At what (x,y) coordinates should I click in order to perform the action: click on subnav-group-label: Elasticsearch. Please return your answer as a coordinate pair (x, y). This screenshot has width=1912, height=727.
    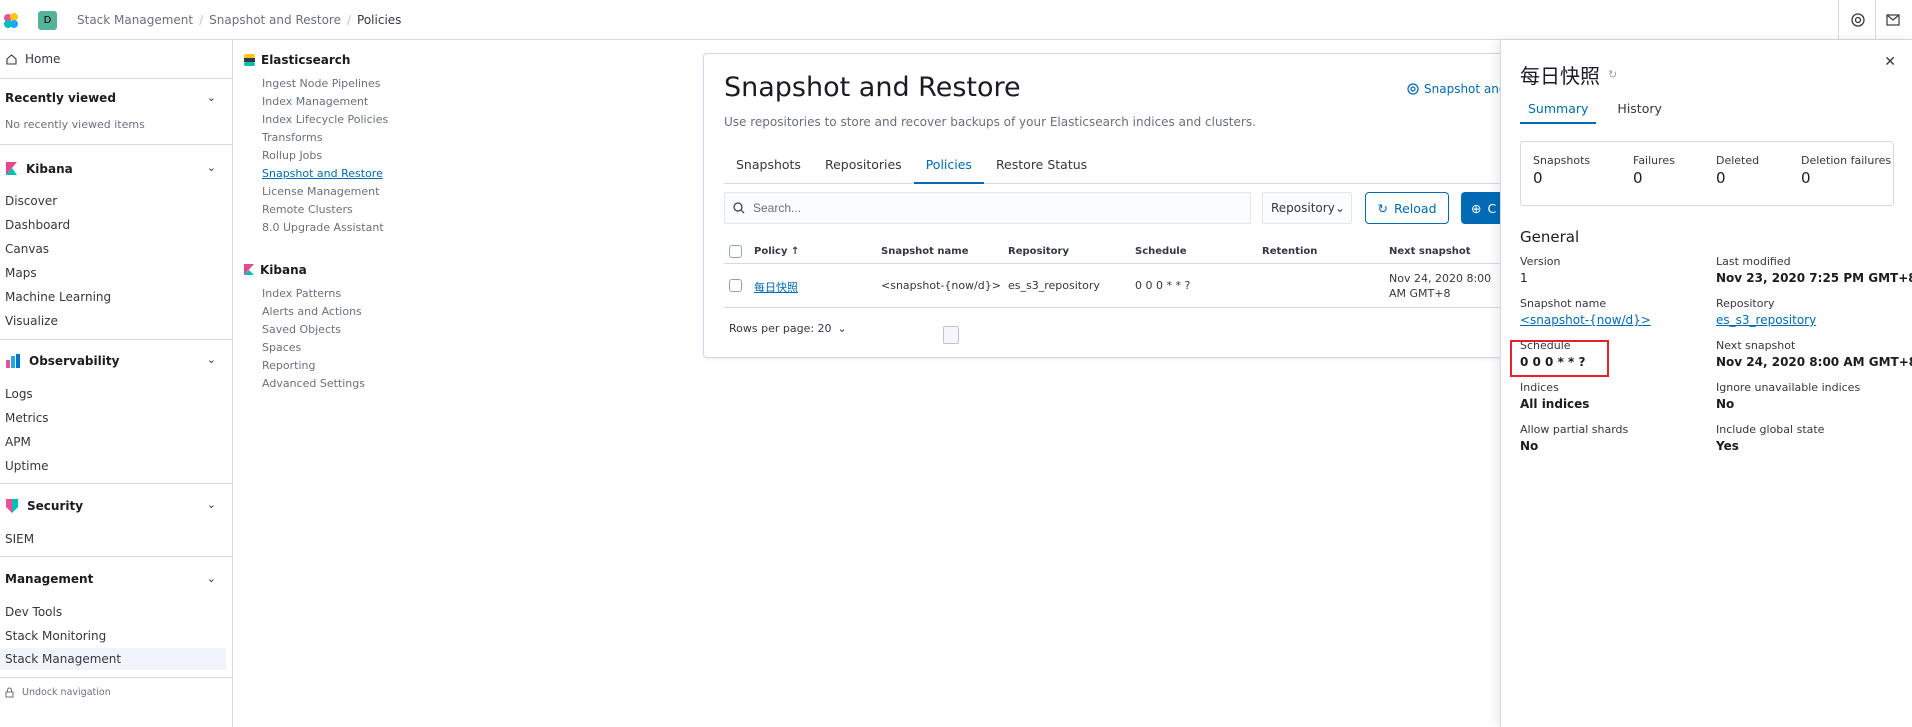
    Looking at the image, I should click on (306, 60).